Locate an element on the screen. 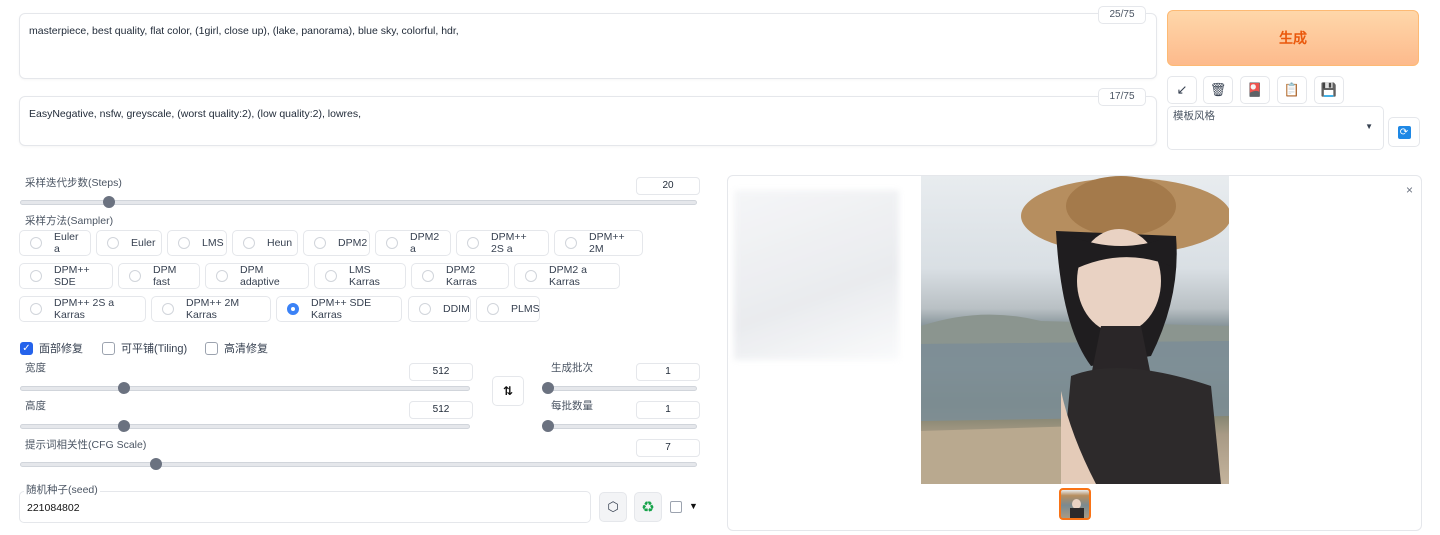 The image size is (1440, 535). sampler-option-label: DPM++ 2S a is located at coordinates (509, 243).